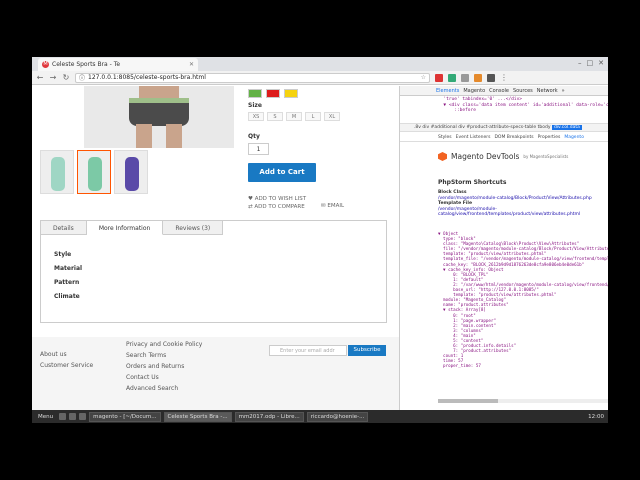  What do you see at coordinates (523, 401) in the screenshot?
I see `devtools-horizontal-scrollbar` at bounding box center [523, 401].